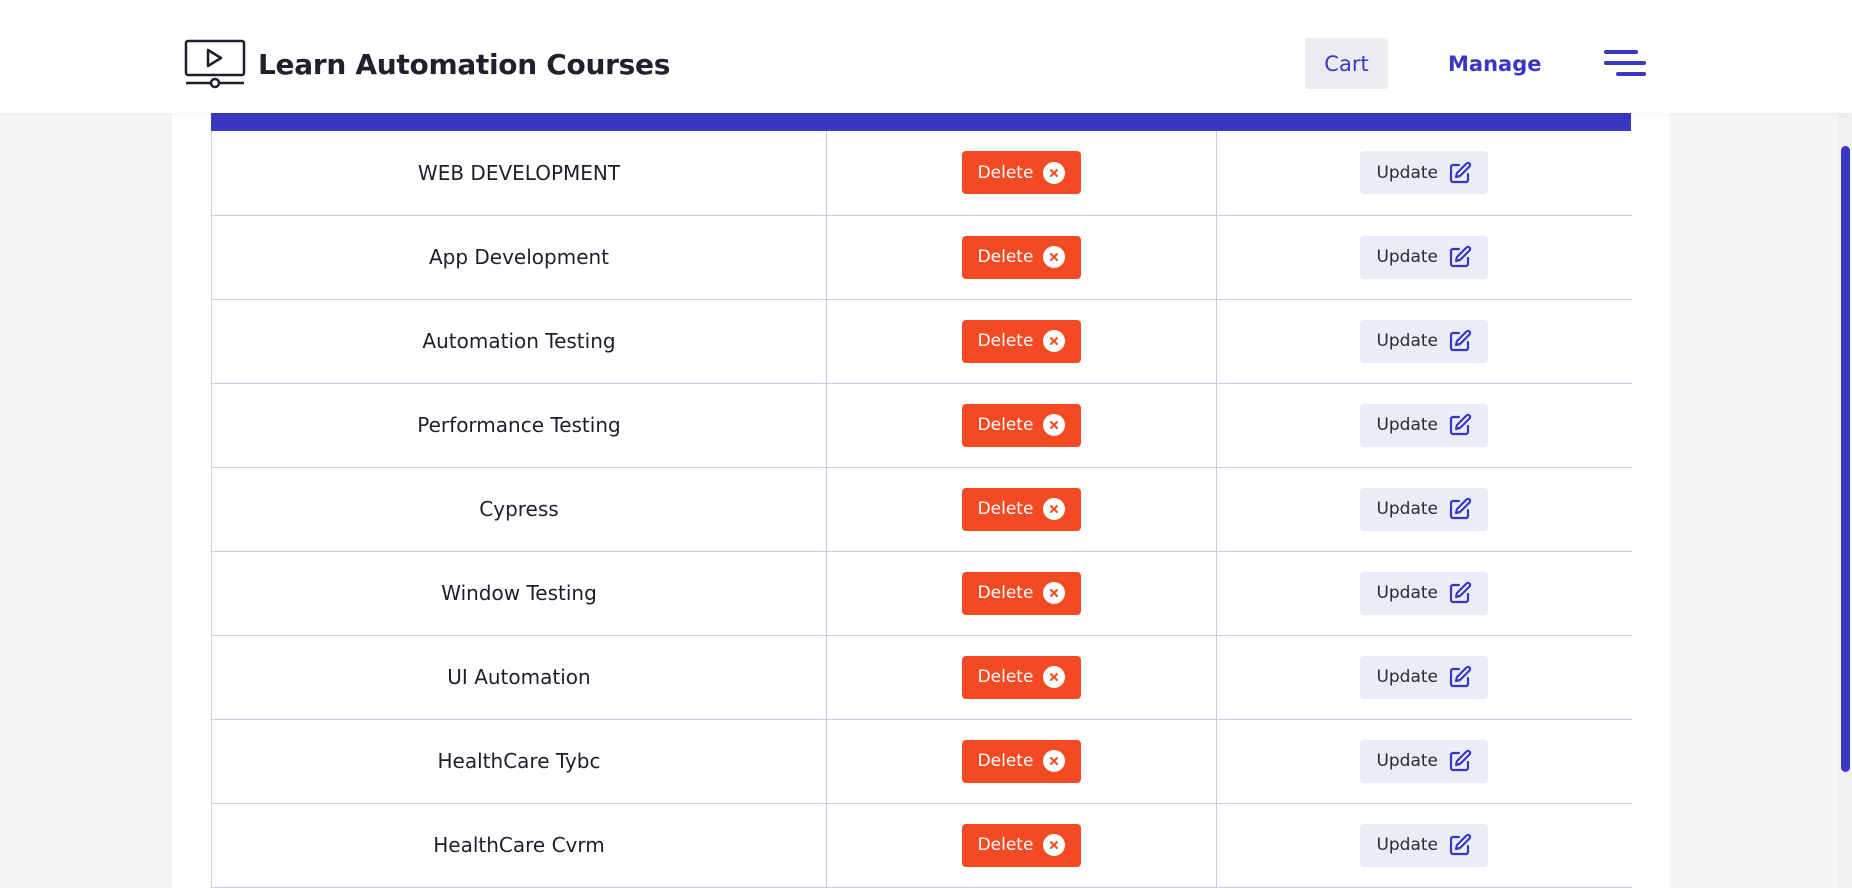 The width and height of the screenshot is (1852, 888). I want to click on course-name: Performance Testing, so click(519, 425).